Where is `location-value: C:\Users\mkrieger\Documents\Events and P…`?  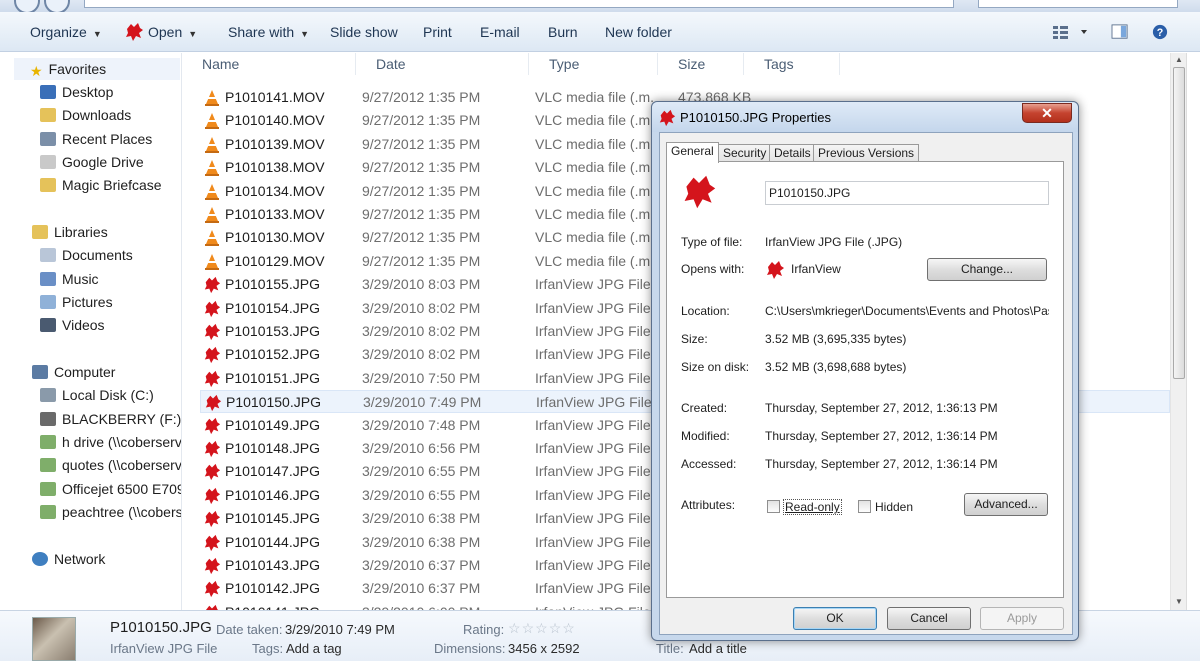
location-value: C:\Users\mkrieger\Documents\Events and P… is located at coordinates (907, 311).